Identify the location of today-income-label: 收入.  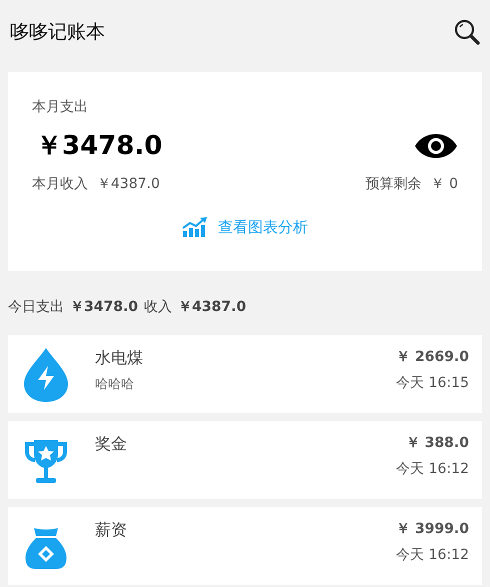
(158, 307).